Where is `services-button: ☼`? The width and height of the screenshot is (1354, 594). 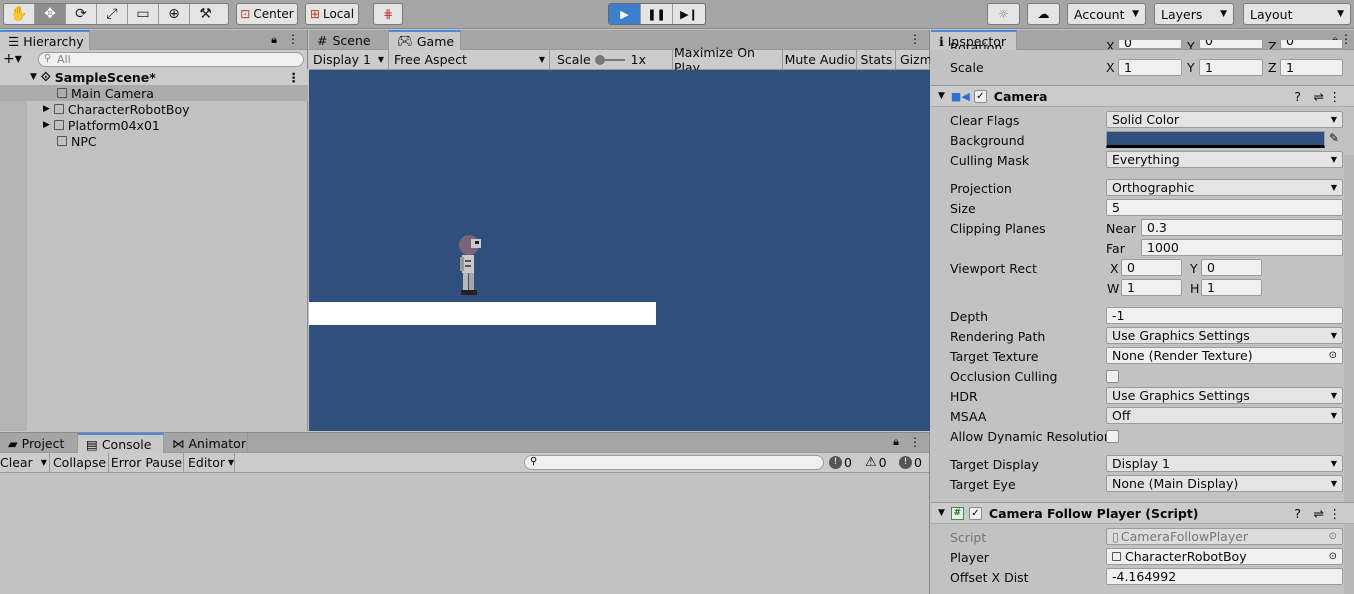
services-button: ☼ is located at coordinates (1003, 14).